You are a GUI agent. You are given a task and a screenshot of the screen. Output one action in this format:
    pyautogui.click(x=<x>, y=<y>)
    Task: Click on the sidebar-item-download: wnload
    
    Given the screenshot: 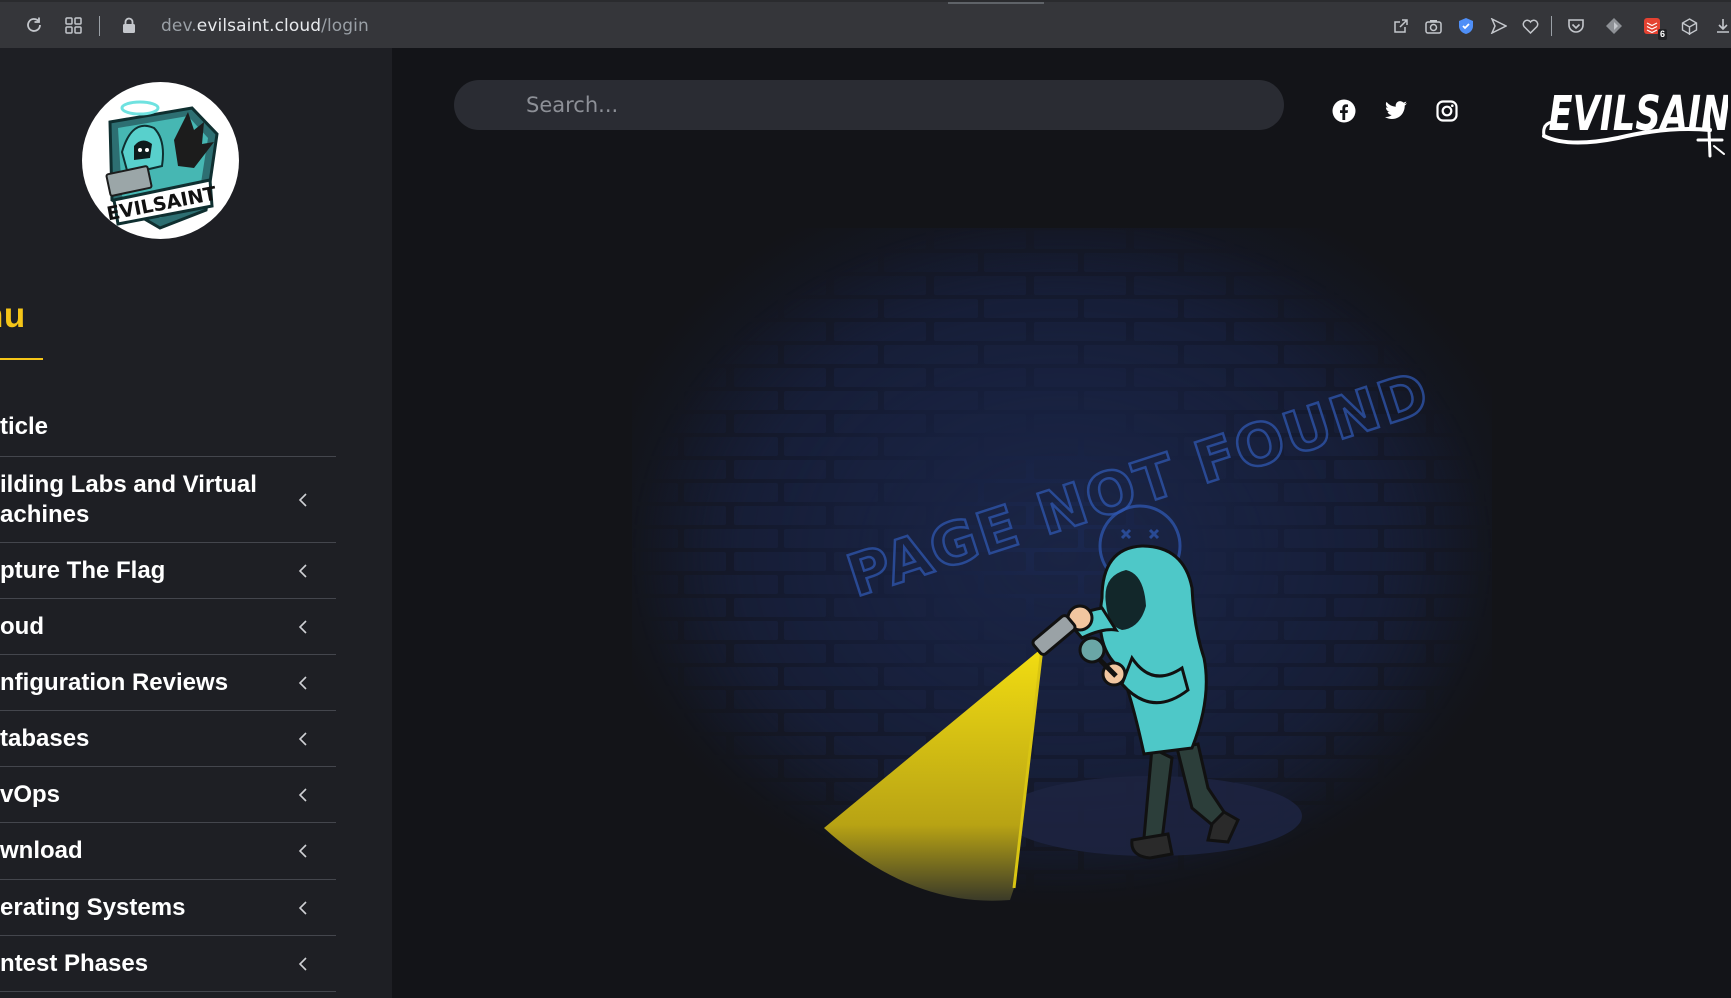 What is the action you would take?
    pyautogui.click(x=168, y=851)
    